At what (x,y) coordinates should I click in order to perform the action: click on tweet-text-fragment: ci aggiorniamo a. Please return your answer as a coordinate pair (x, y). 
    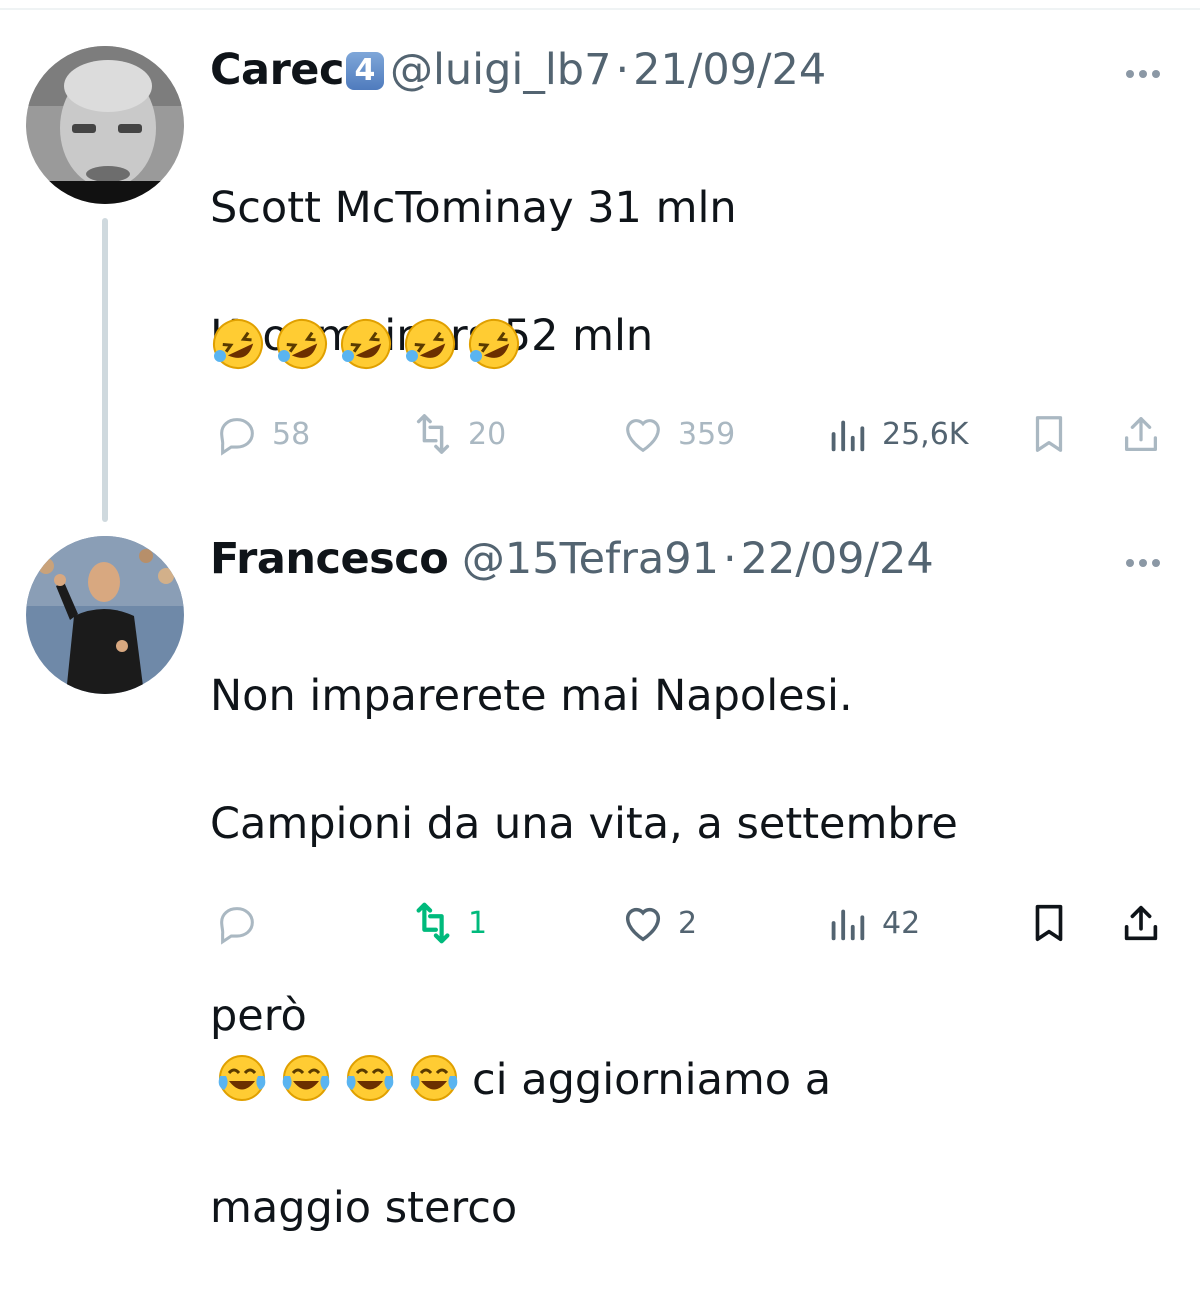
    Looking at the image, I should click on (652, 1080).